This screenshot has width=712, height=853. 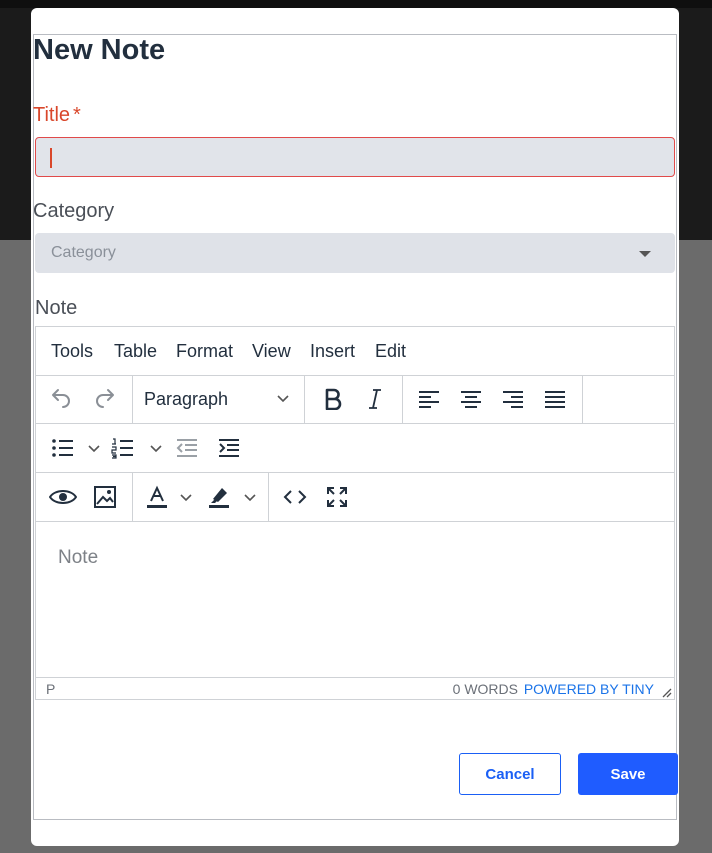 I want to click on text-style-group, so click(x=353, y=399).